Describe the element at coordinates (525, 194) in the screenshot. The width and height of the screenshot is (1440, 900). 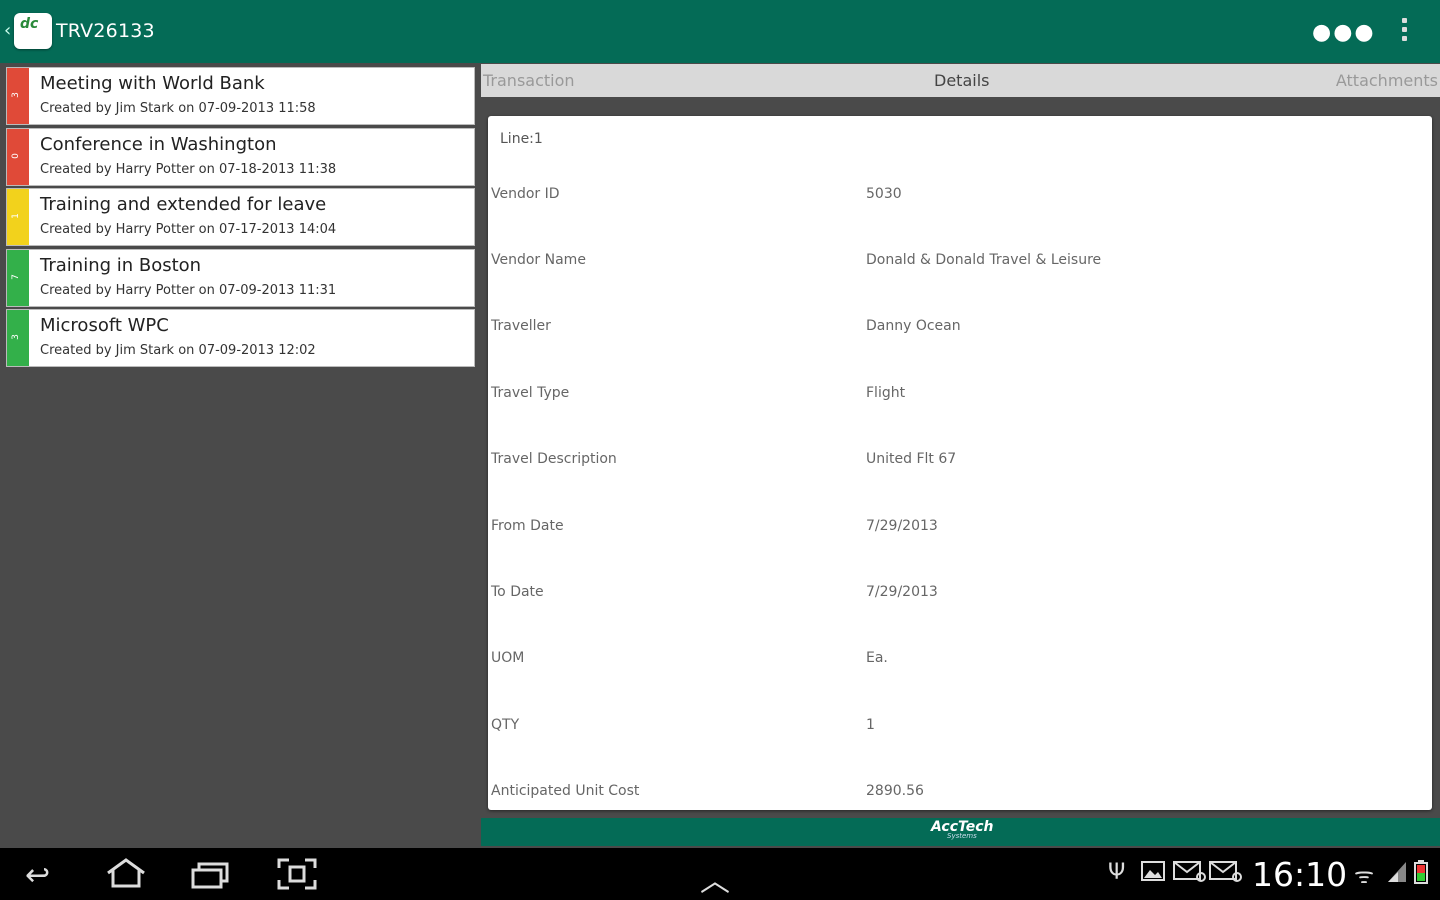
I see `field-label: Vendor ID` at that location.